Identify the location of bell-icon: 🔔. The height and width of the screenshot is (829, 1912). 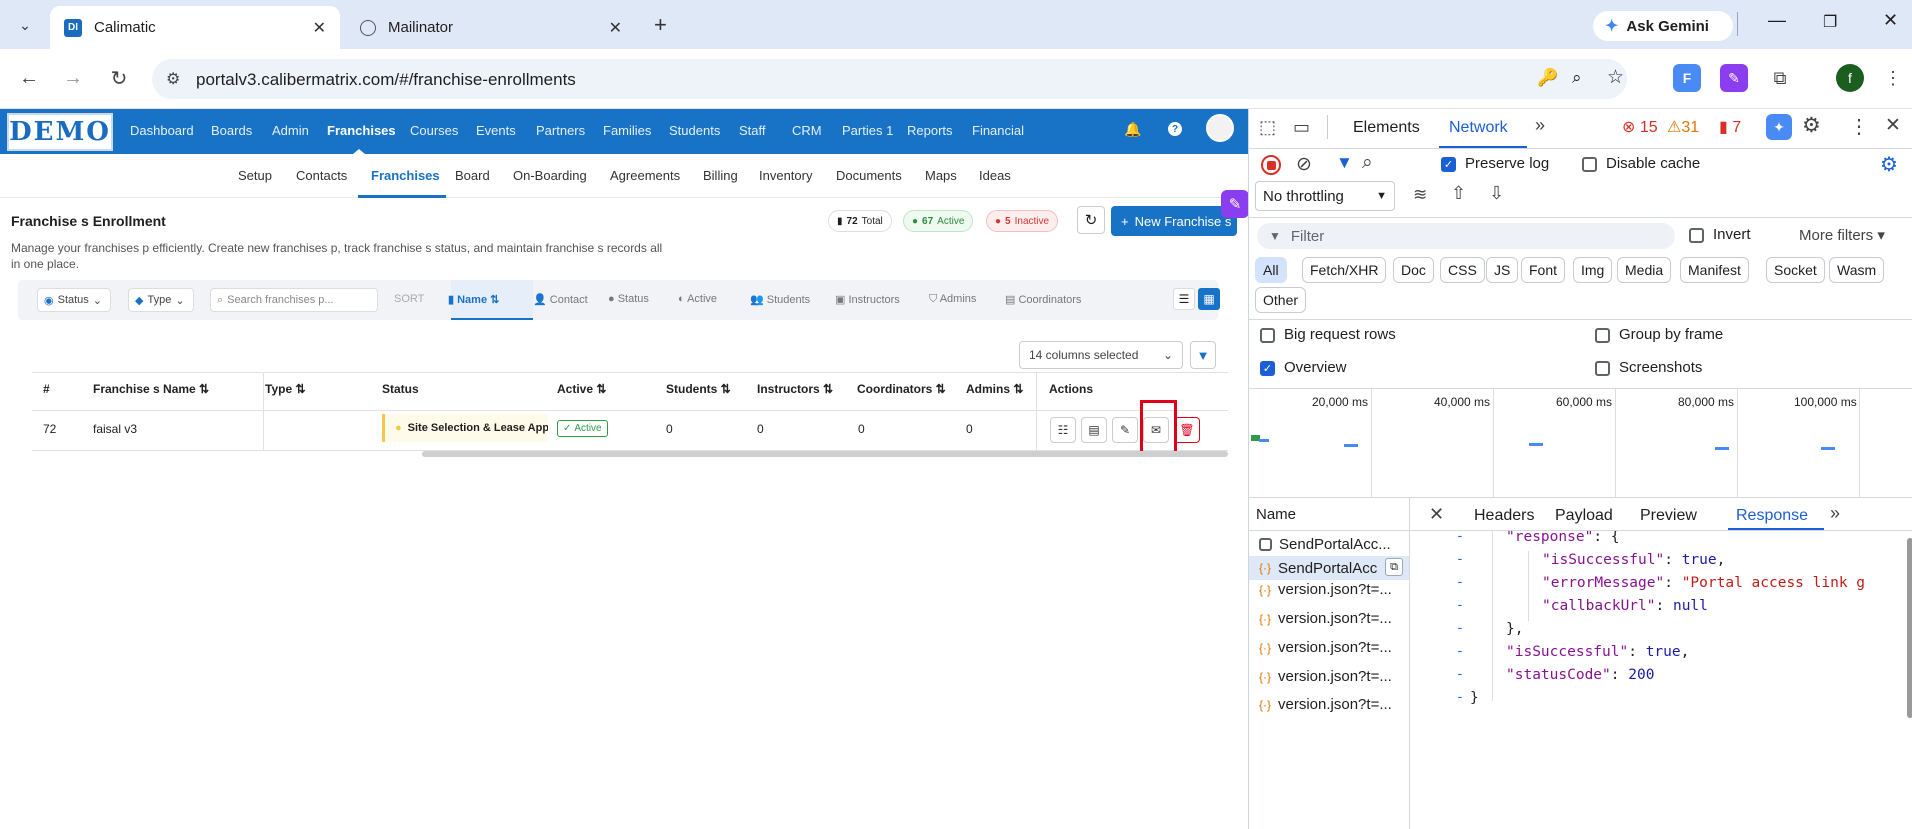
(1132, 129).